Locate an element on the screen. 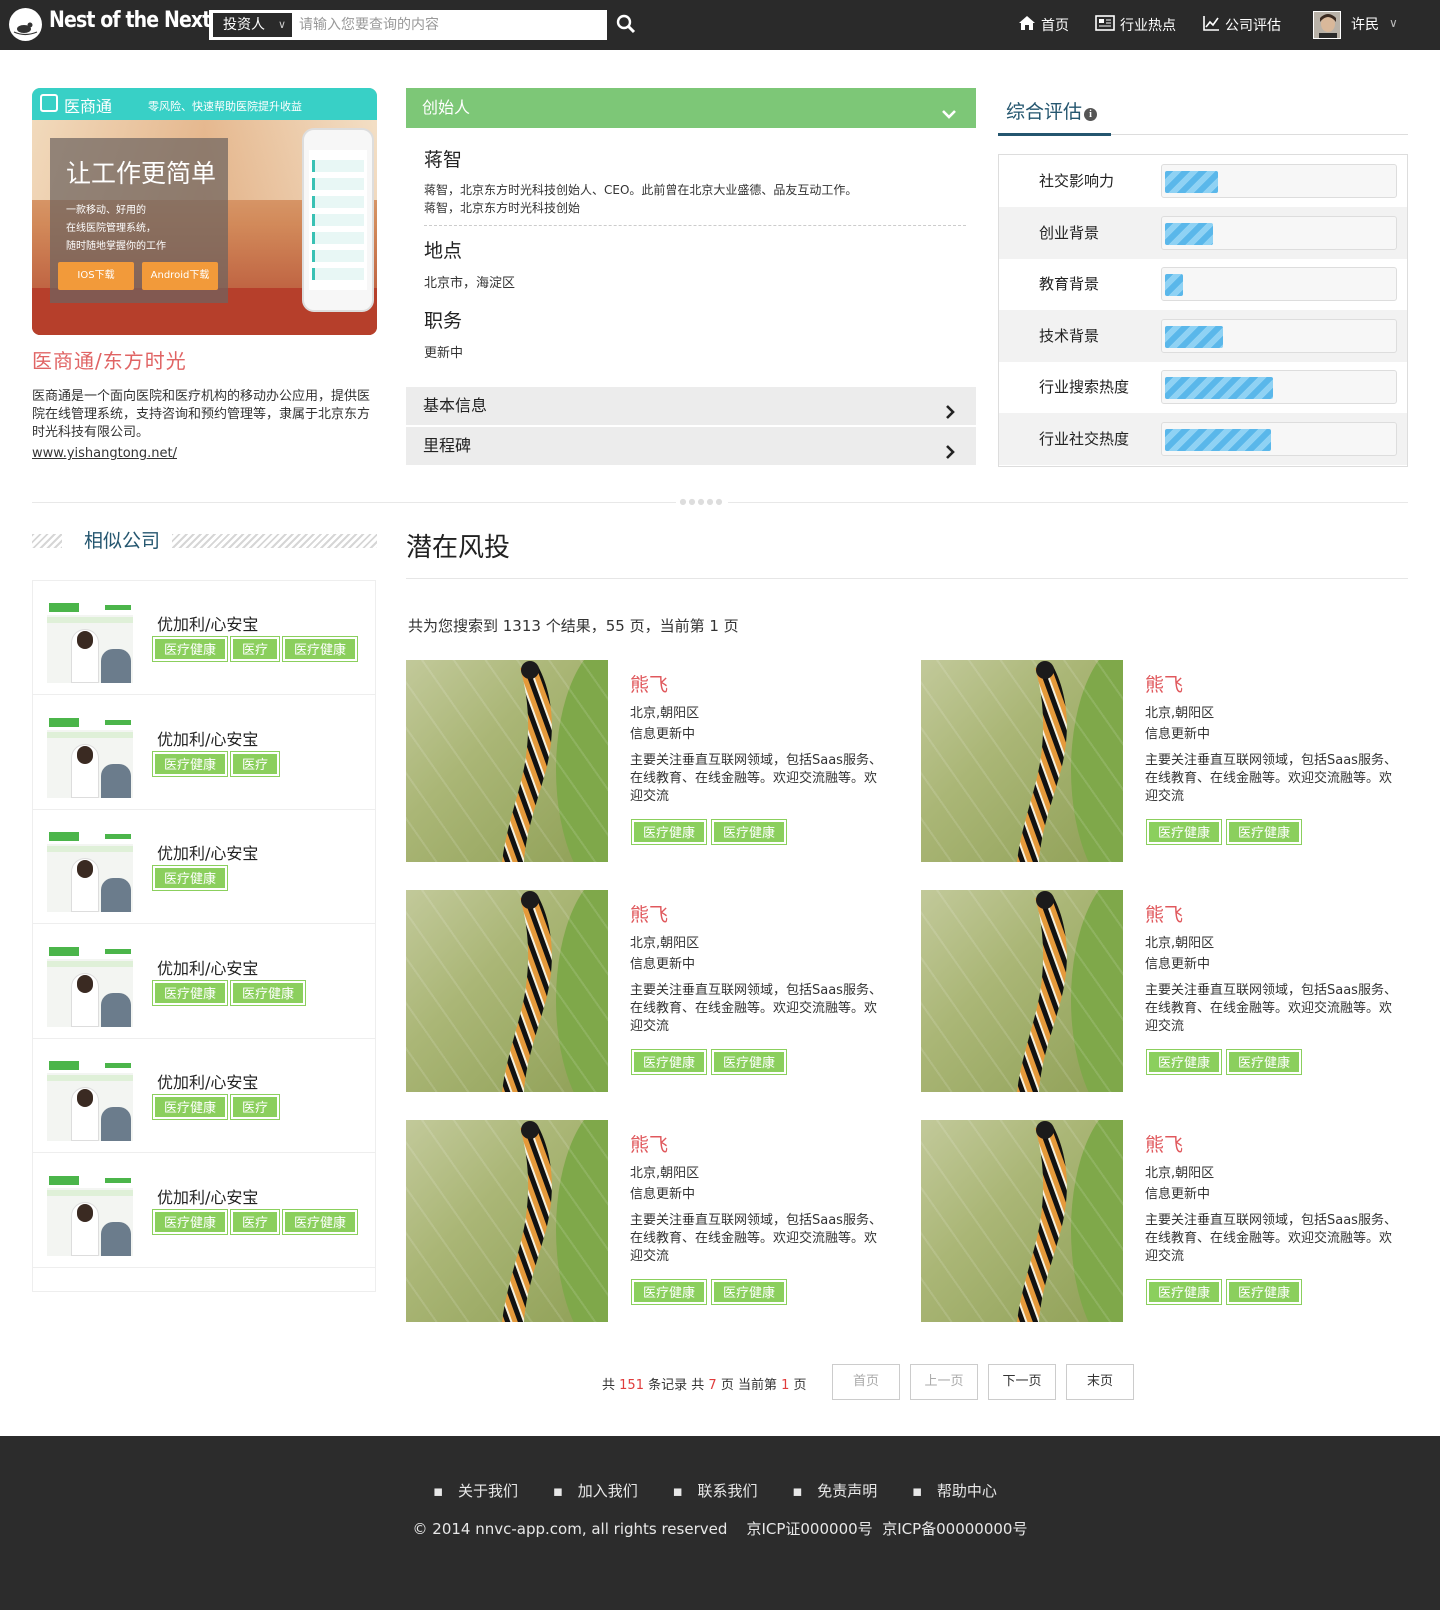 The image size is (1440, 1610). similar-company-item: 优加利/心安宝 医疗健康 is located at coordinates (204, 867).